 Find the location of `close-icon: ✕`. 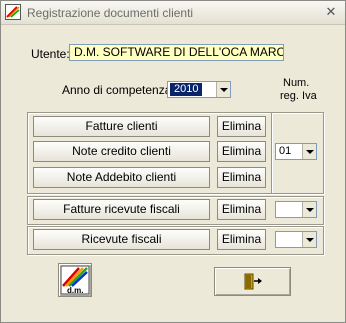

close-icon: ✕ is located at coordinates (331, 12).